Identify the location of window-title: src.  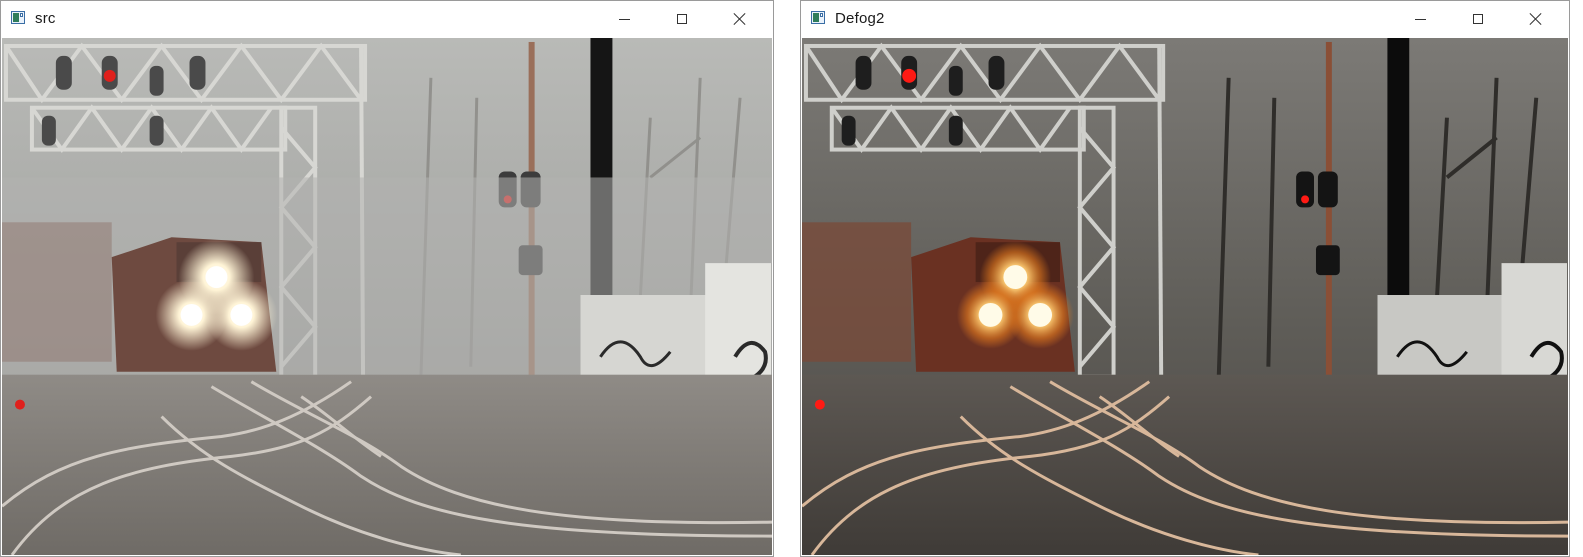
(45, 18).